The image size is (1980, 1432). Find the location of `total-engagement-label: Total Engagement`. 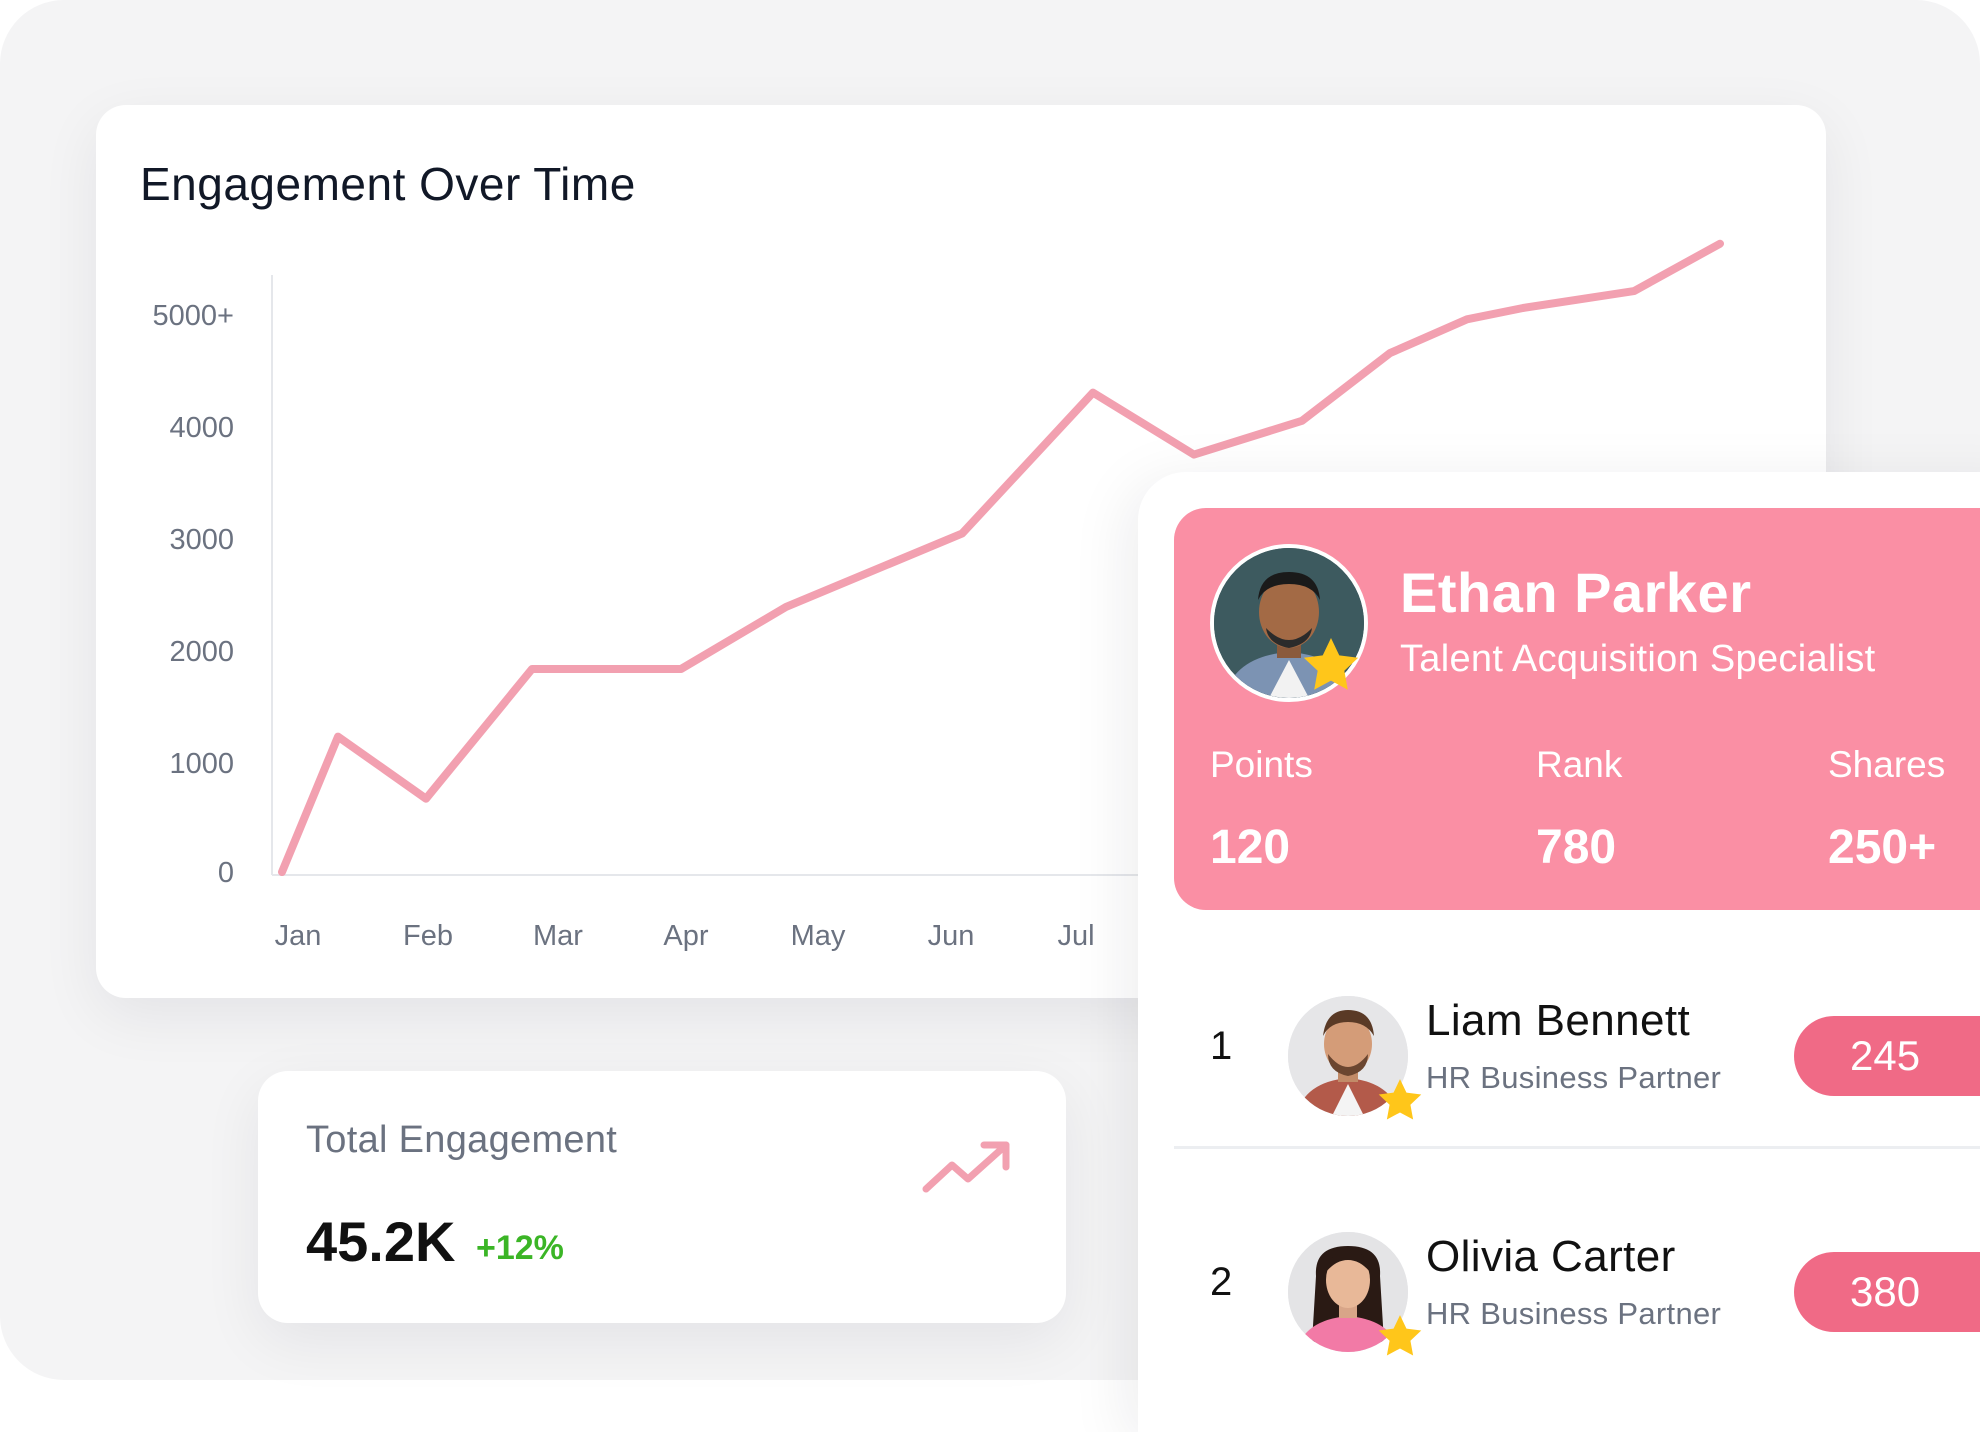

total-engagement-label: Total Engagement is located at coordinates (462, 1140).